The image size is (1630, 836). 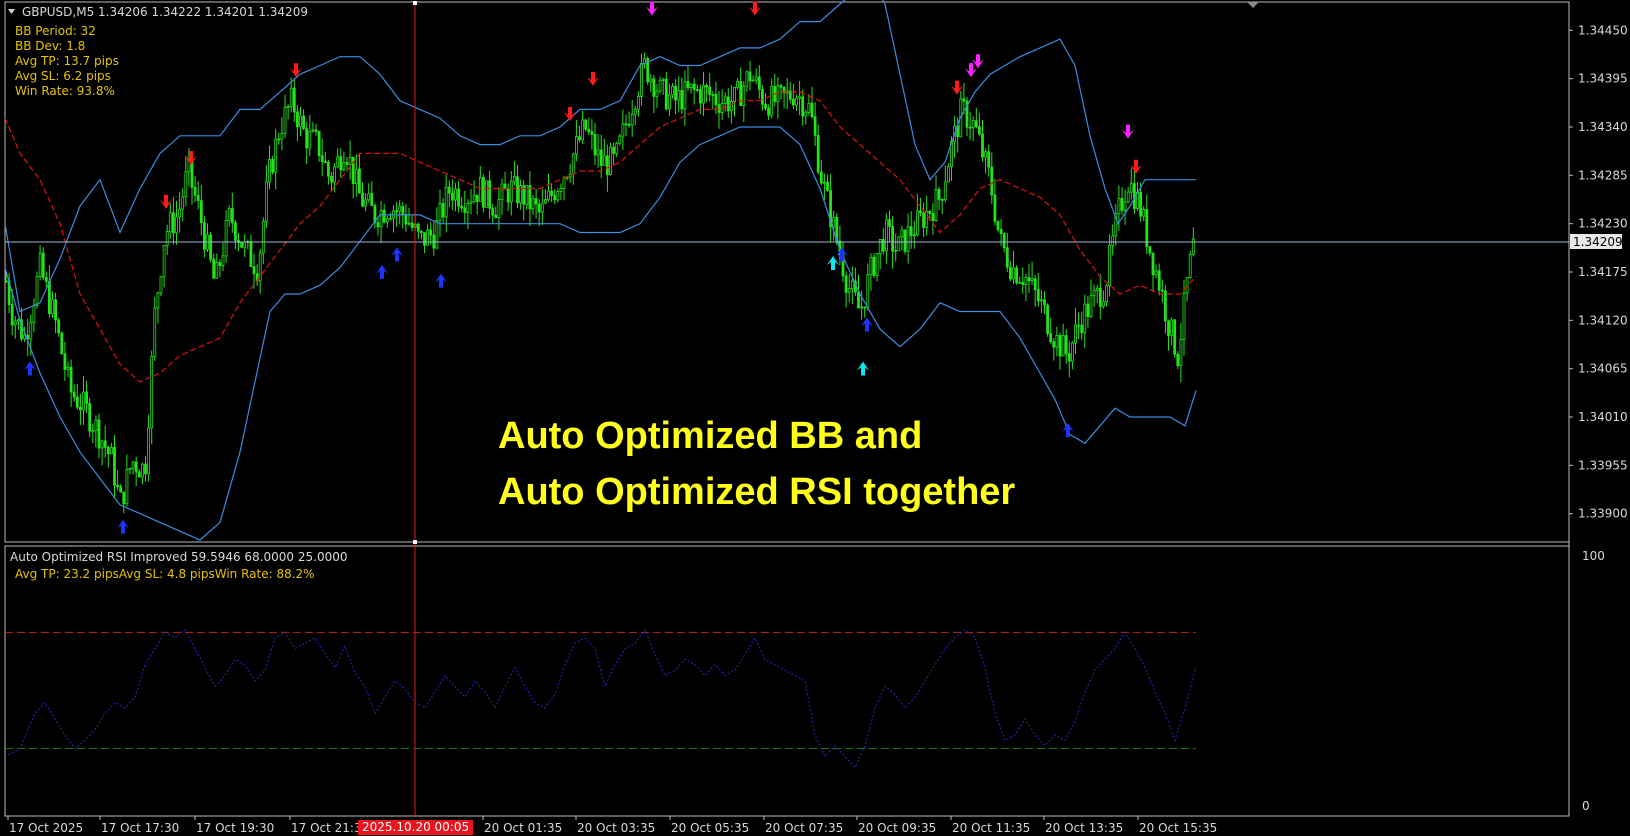 What do you see at coordinates (1586, 806) in the screenshot?
I see `rsi-scale-bottom: 0` at bounding box center [1586, 806].